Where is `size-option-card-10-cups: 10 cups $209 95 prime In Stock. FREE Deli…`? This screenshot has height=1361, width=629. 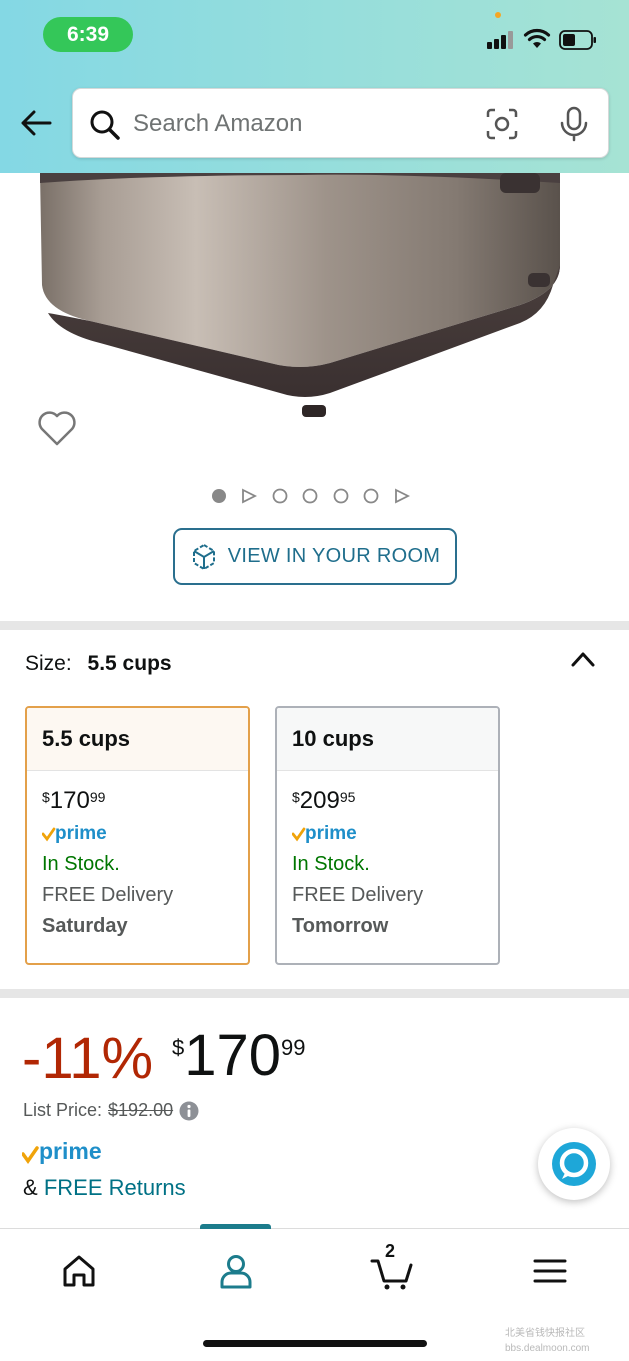
size-option-card-10-cups: 10 cups $209 95 prime In Stock. FREE Deli… is located at coordinates (387, 835).